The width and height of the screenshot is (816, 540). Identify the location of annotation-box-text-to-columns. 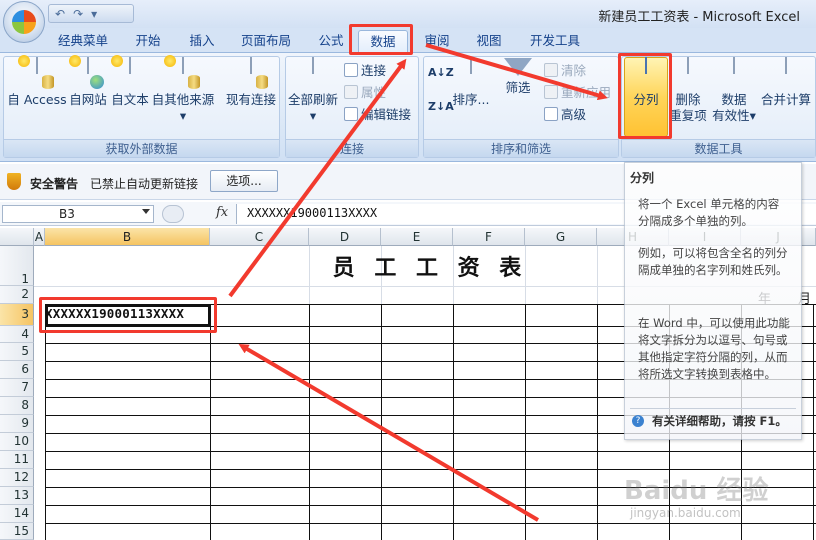
(645, 96).